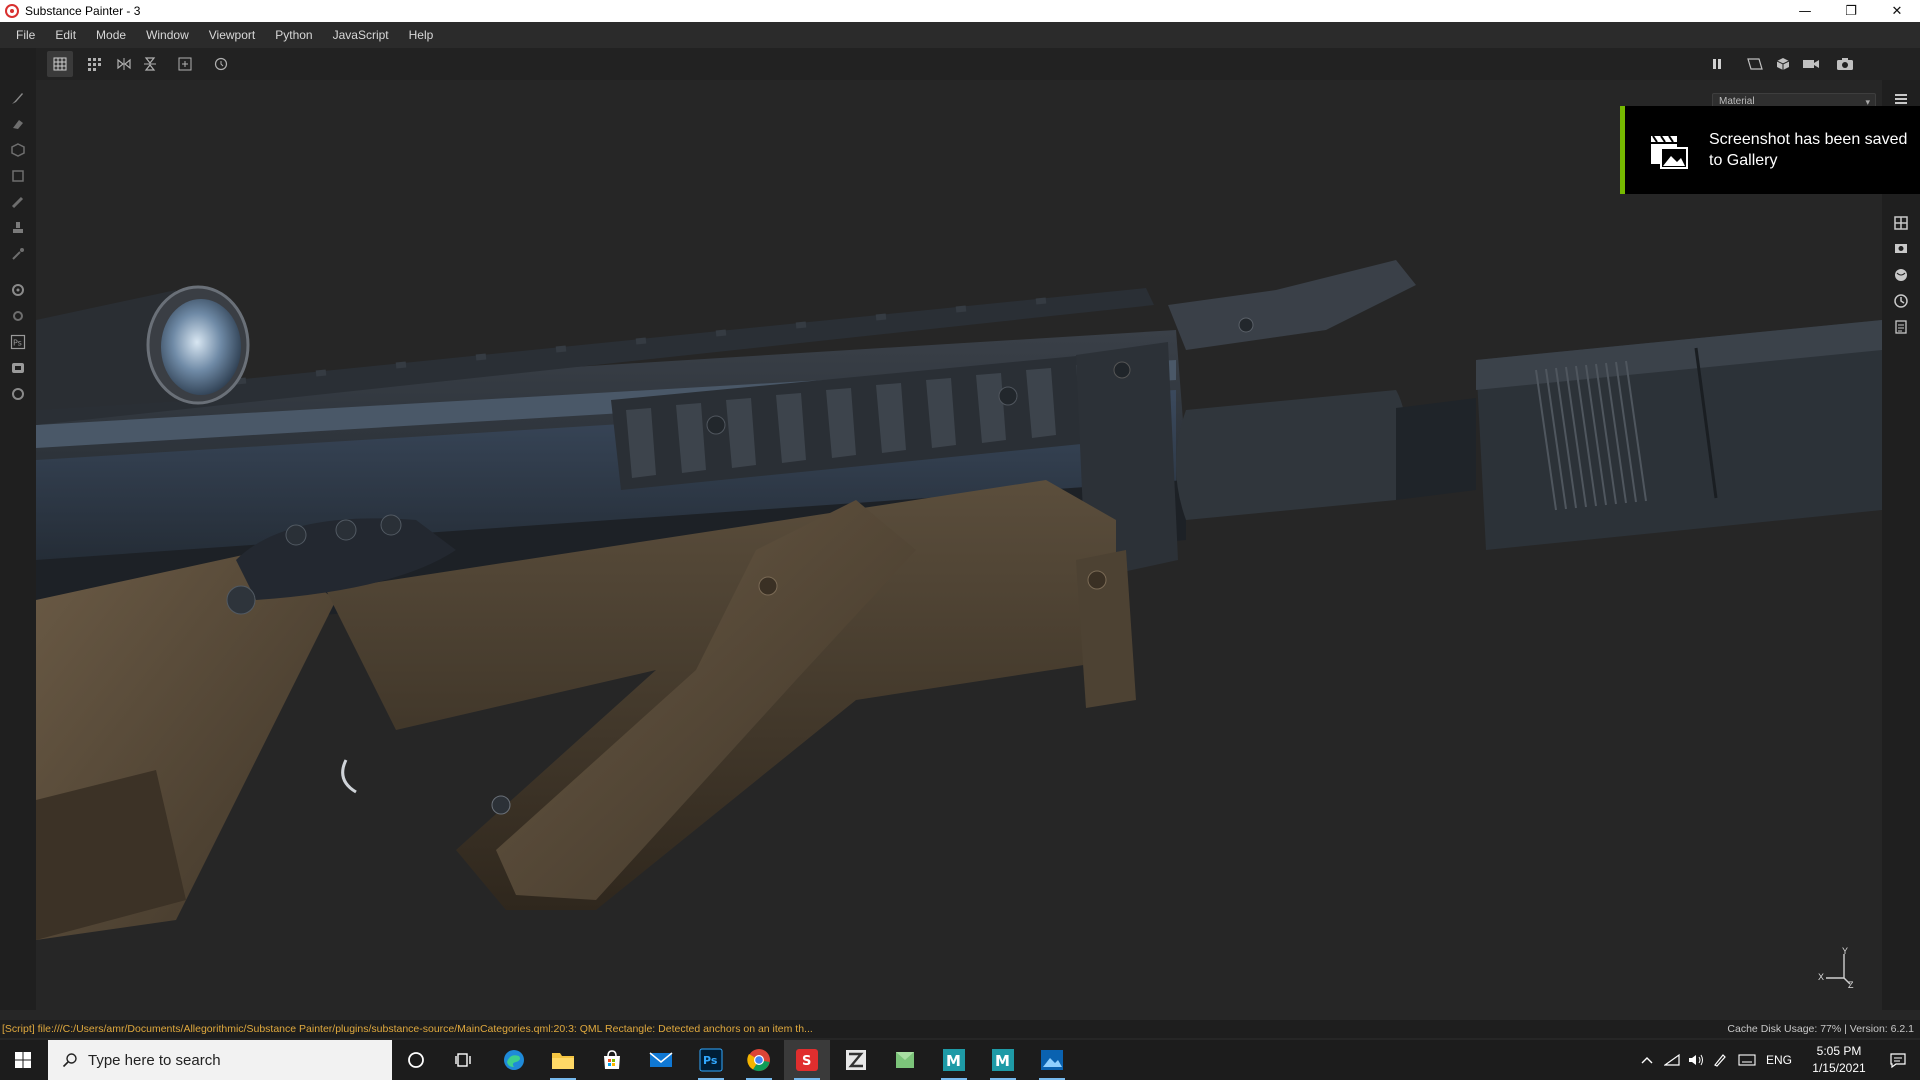 This screenshot has width=1920, height=1080. Describe the element at coordinates (1839, 1060) in the screenshot. I see `taskbar-clock: 5:05 PM 1/15/2021` at that location.